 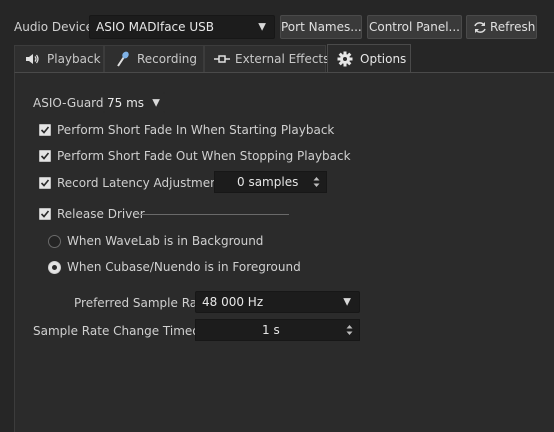 I want to click on audio-device-value: ASIO MADIface USB, so click(x=155, y=27).